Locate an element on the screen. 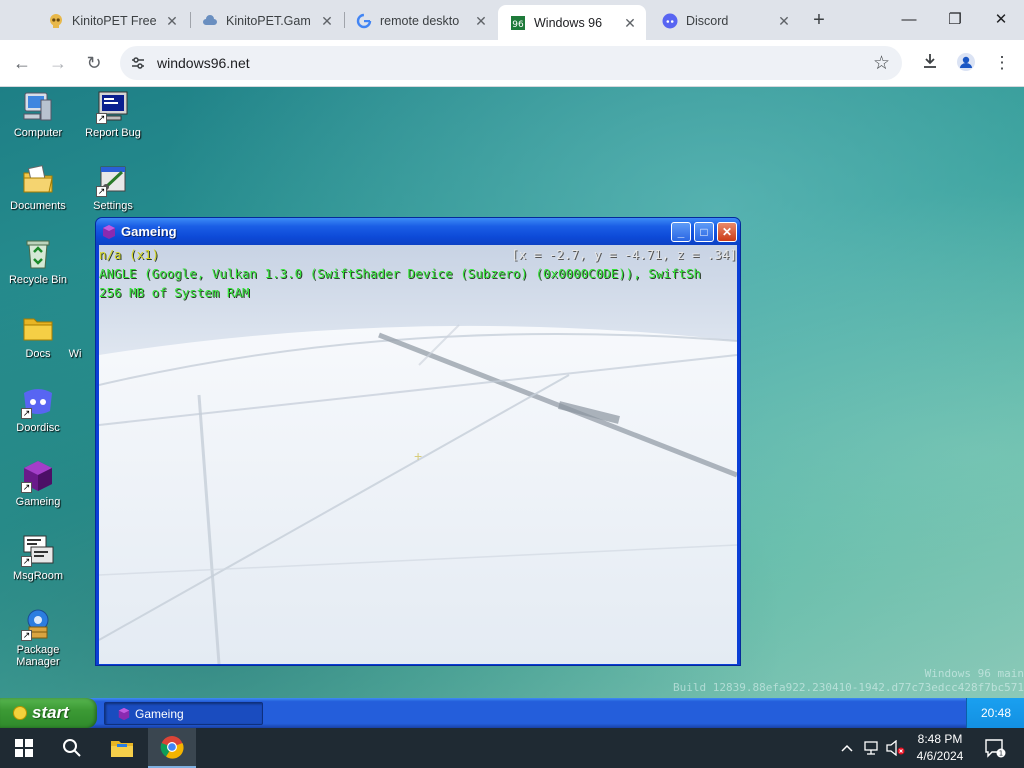 The height and width of the screenshot is (768, 1024). desktop-icon-label: MsgRoom is located at coordinates (38, 576).